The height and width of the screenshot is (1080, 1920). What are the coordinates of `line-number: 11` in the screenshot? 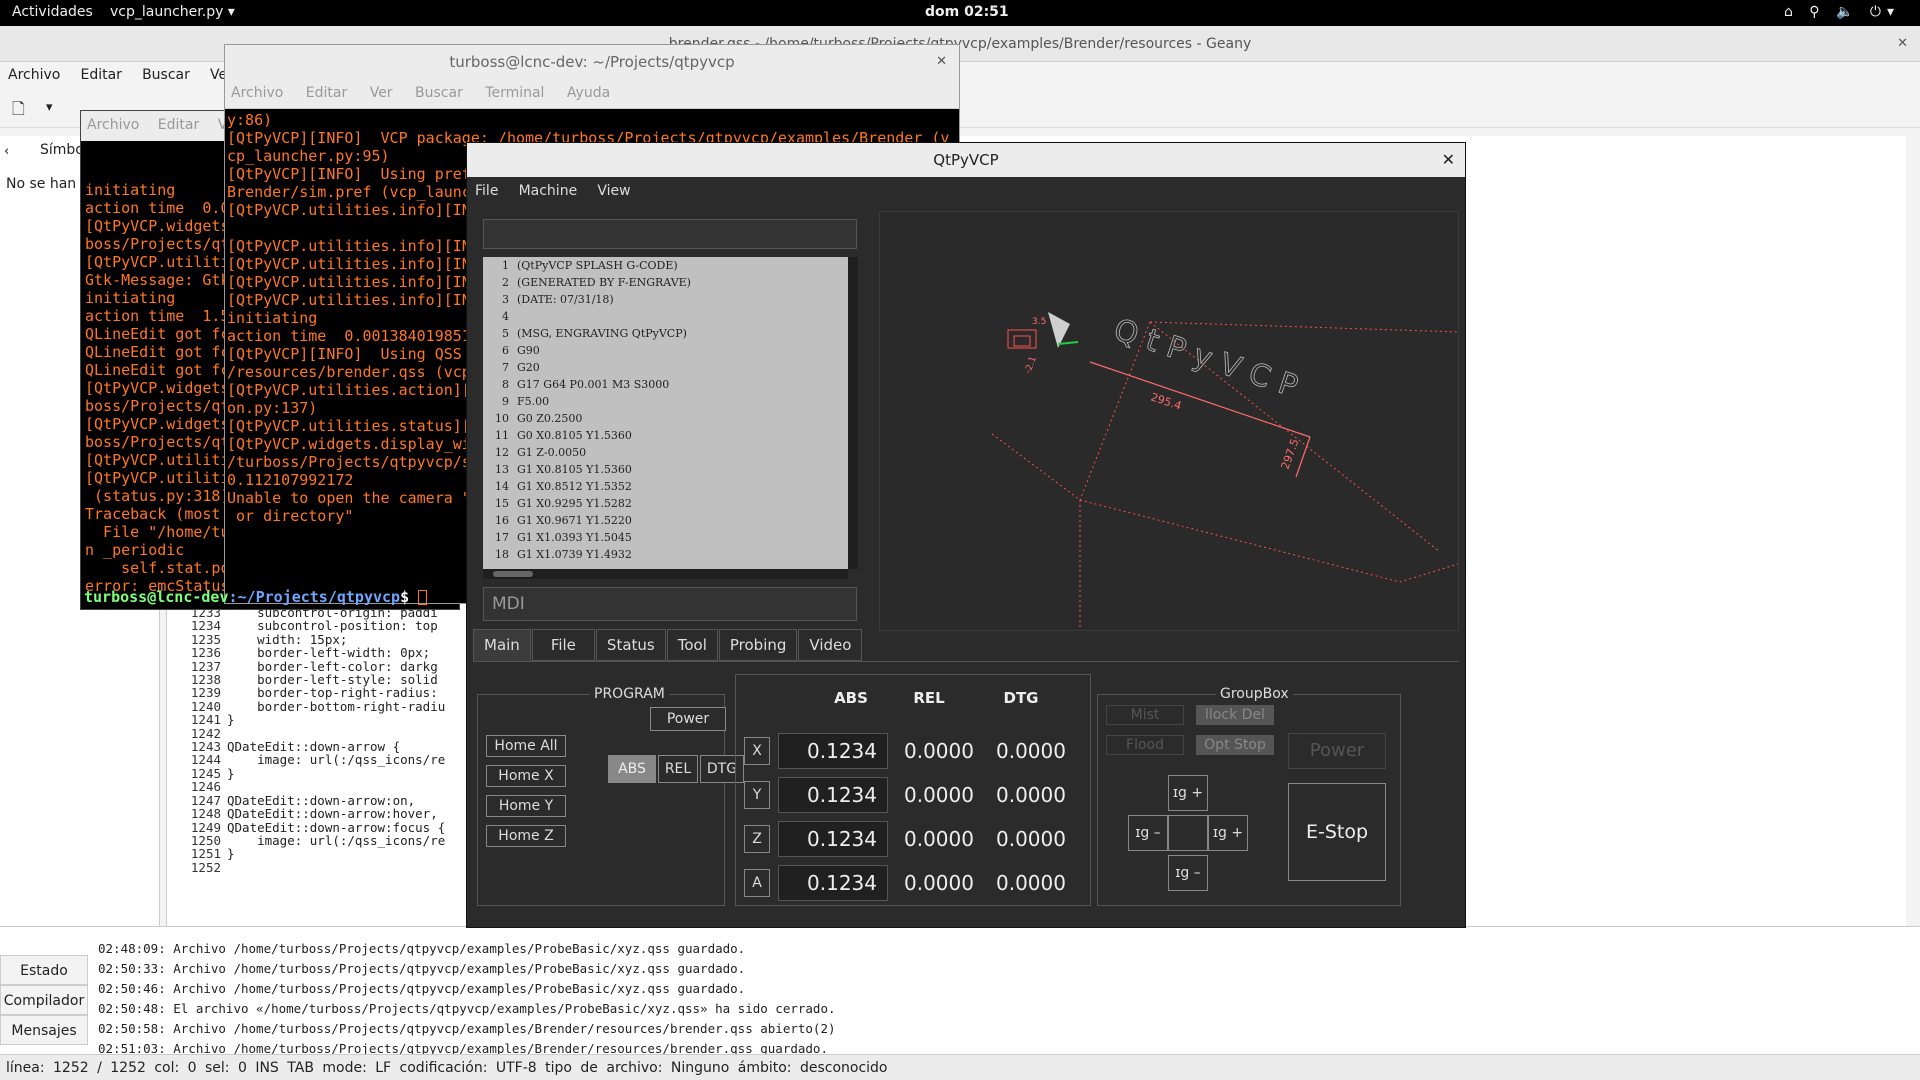 It's located at (502, 435).